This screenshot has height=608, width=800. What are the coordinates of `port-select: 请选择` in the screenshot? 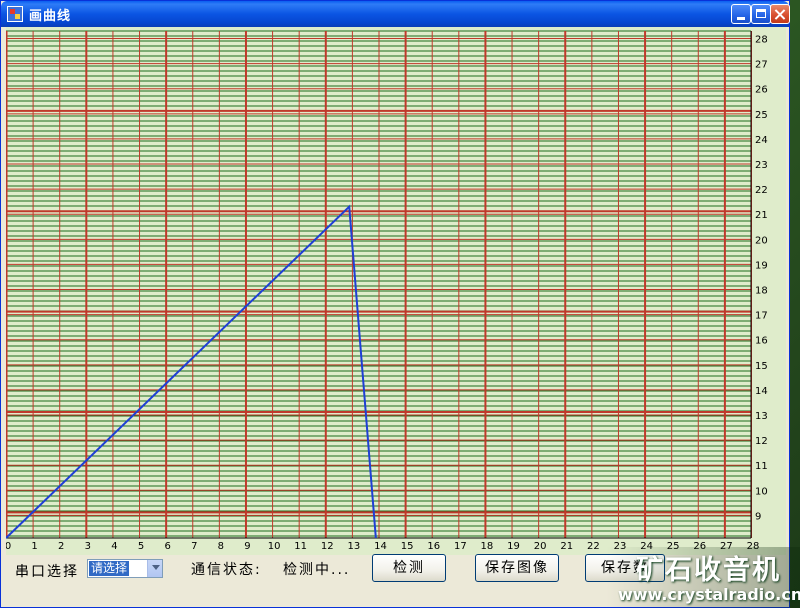 It's located at (125, 568).